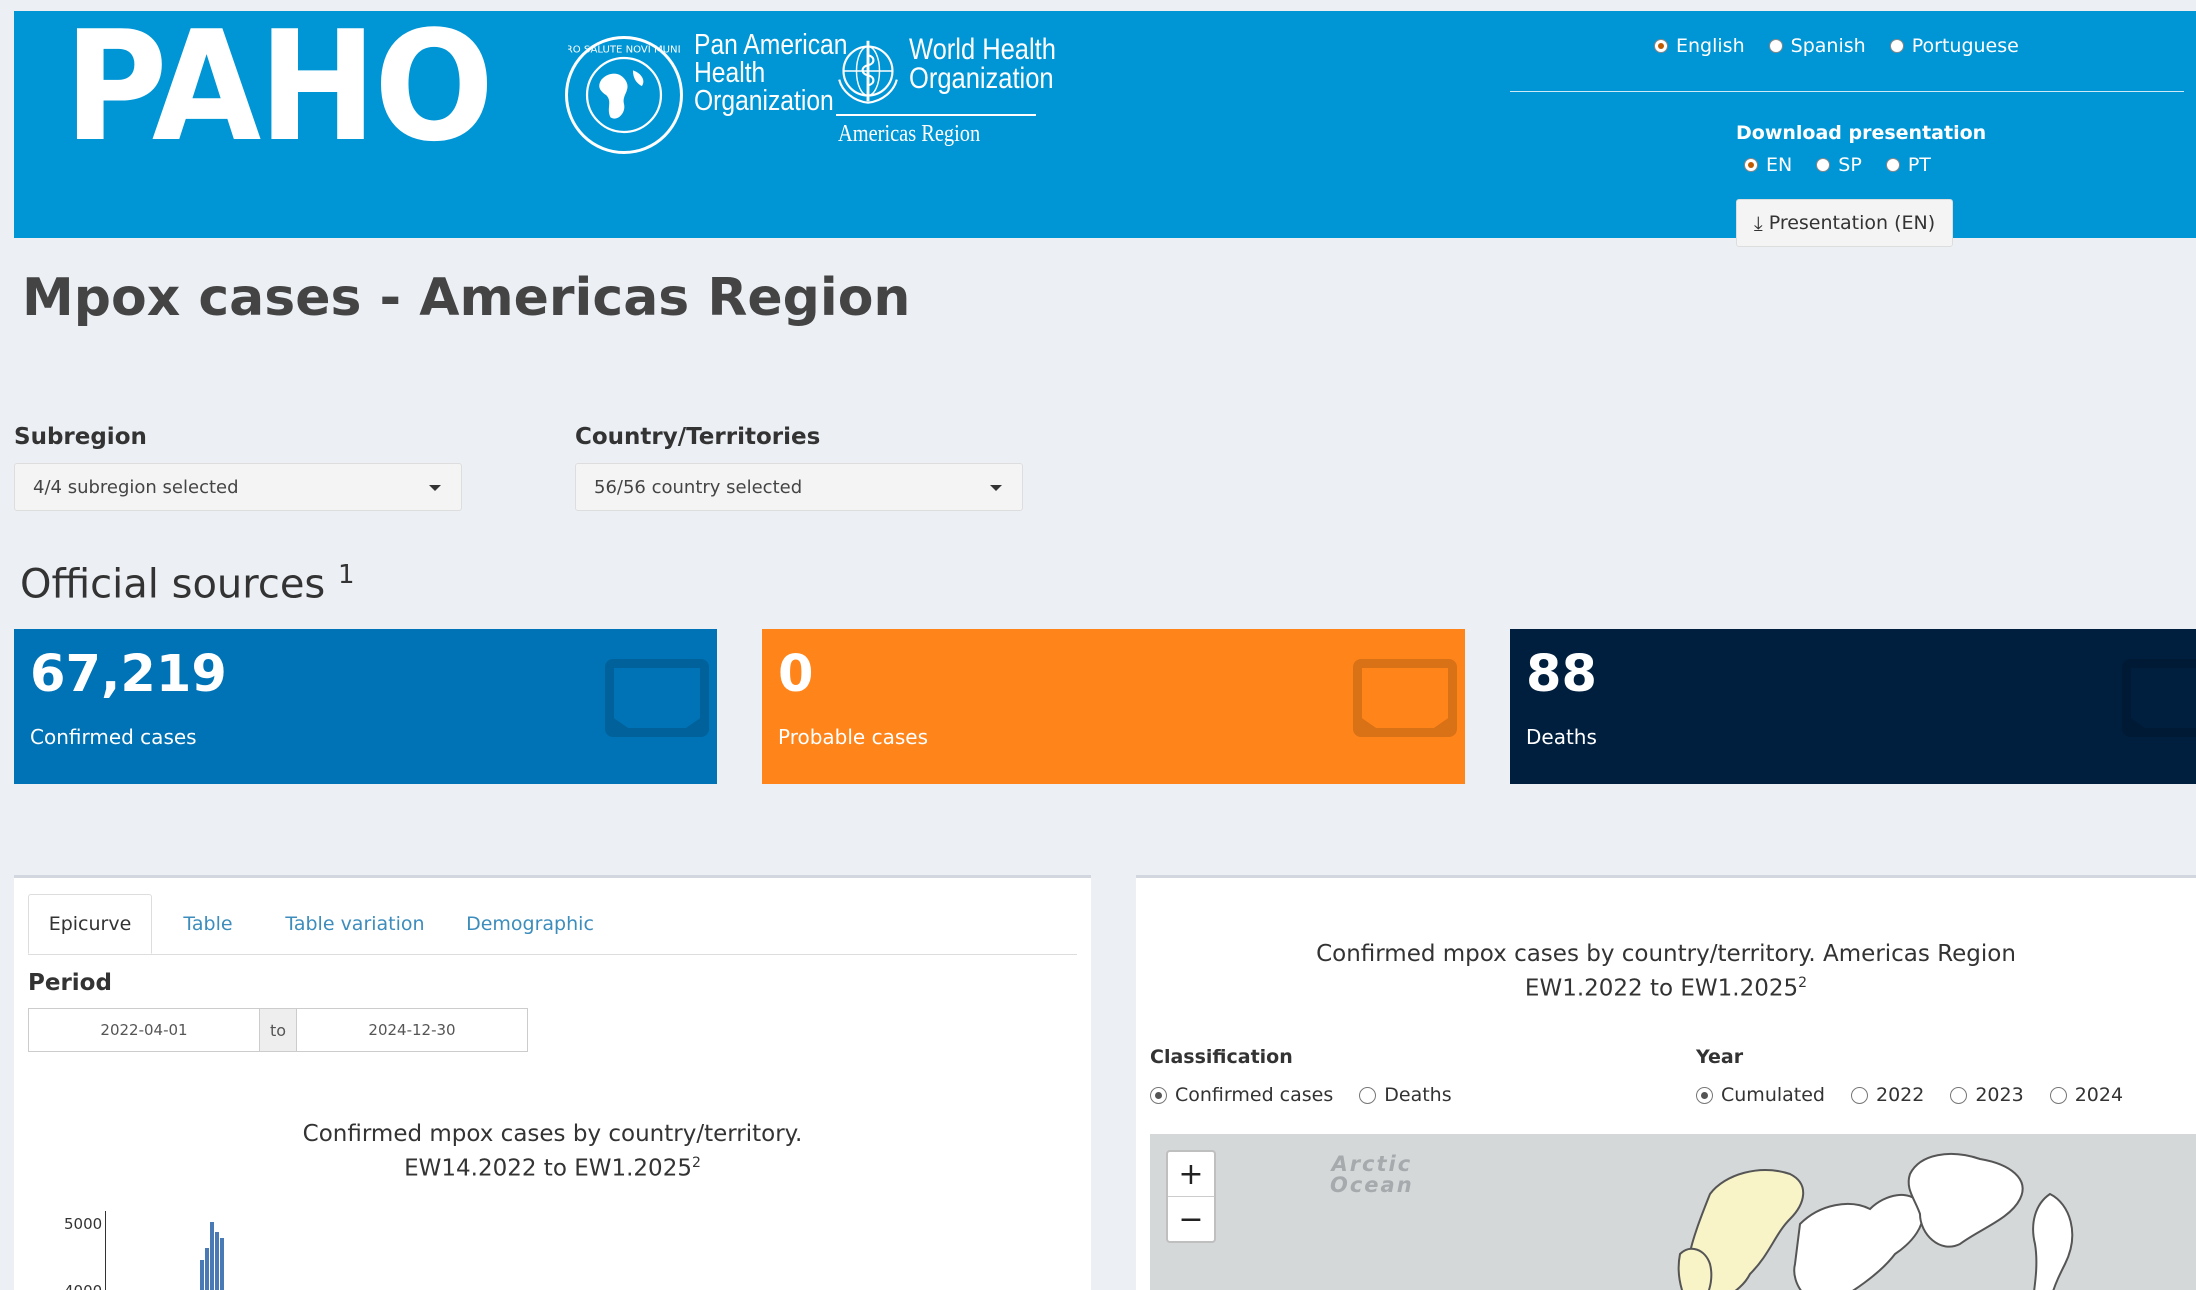 Image resolution: width=2196 pixels, height=1290 pixels. Describe the element at coordinates (1720, 1057) in the screenshot. I see `year-label: Year` at that location.